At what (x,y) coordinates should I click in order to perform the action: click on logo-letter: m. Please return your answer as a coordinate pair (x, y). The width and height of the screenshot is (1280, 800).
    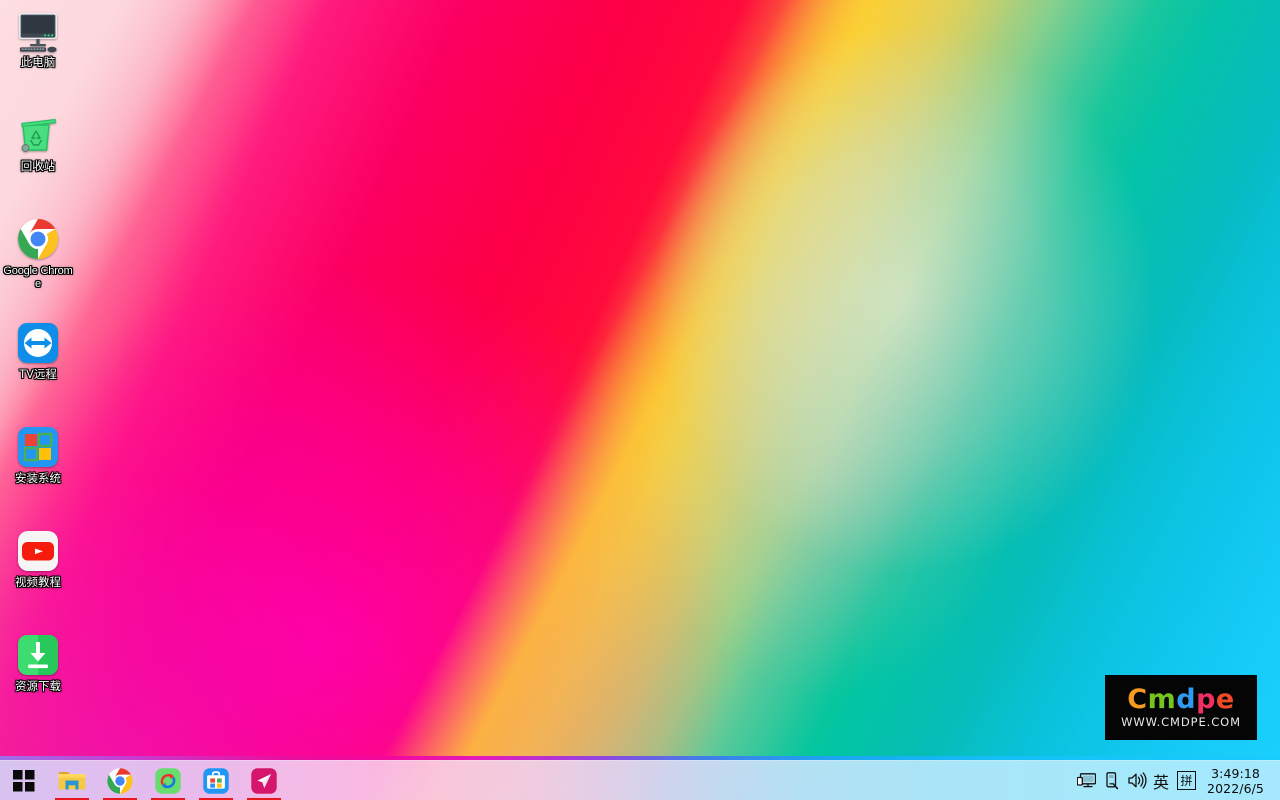
    Looking at the image, I should click on (1162, 699).